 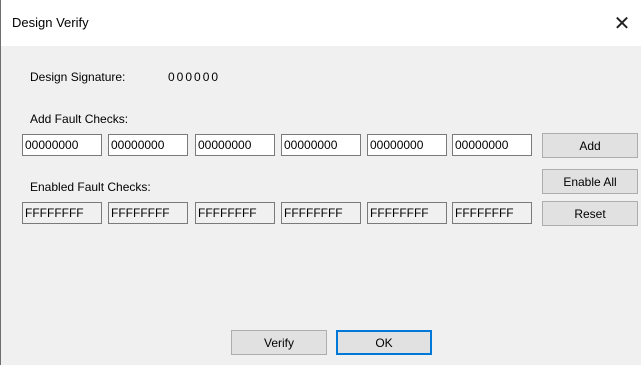 I want to click on ok-button: OK, so click(x=384, y=342).